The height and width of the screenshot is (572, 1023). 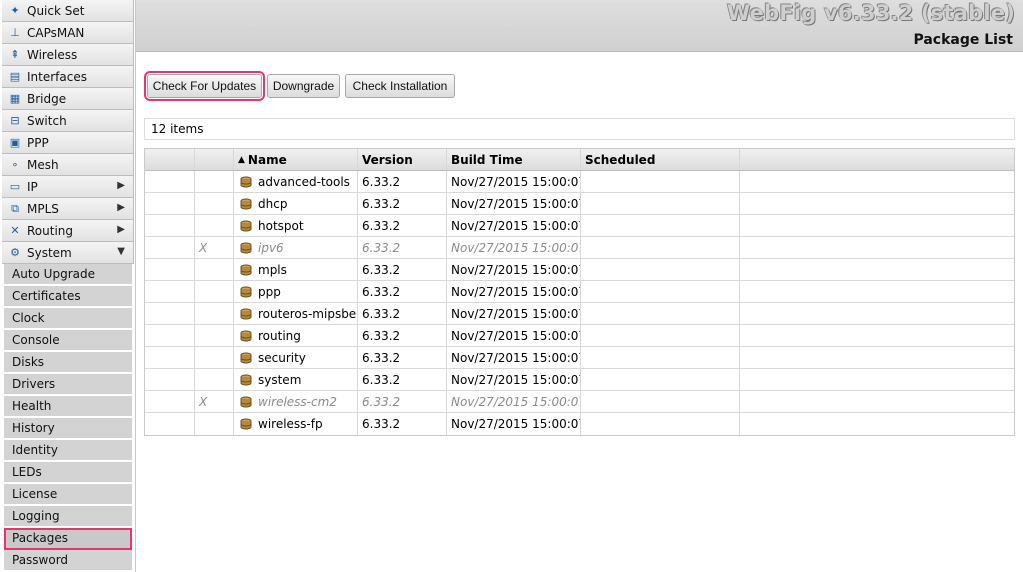 What do you see at coordinates (68, 275) in the screenshot?
I see `sidebar-subitem-auto-upgrade: Auto Upgrade` at bounding box center [68, 275].